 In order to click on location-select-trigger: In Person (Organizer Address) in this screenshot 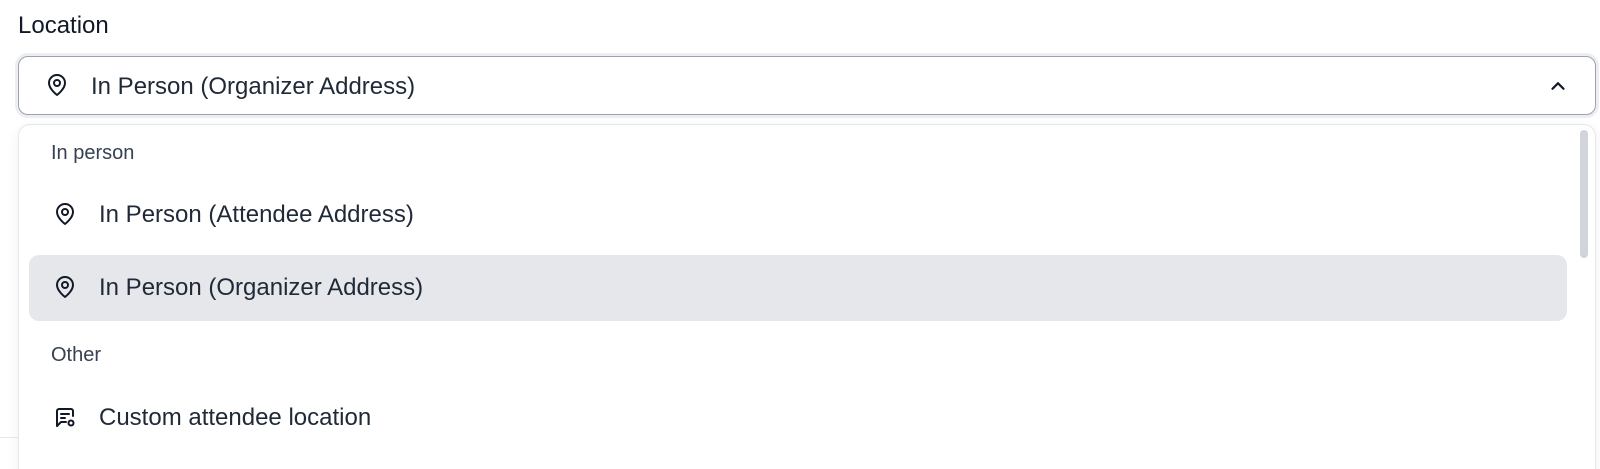, I will do `click(807, 85)`.